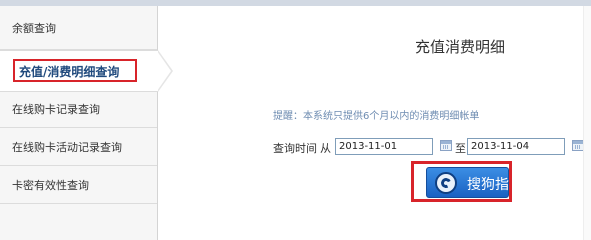 The width and height of the screenshot is (591, 240). I want to click on calendar-icon, so click(446, 145).